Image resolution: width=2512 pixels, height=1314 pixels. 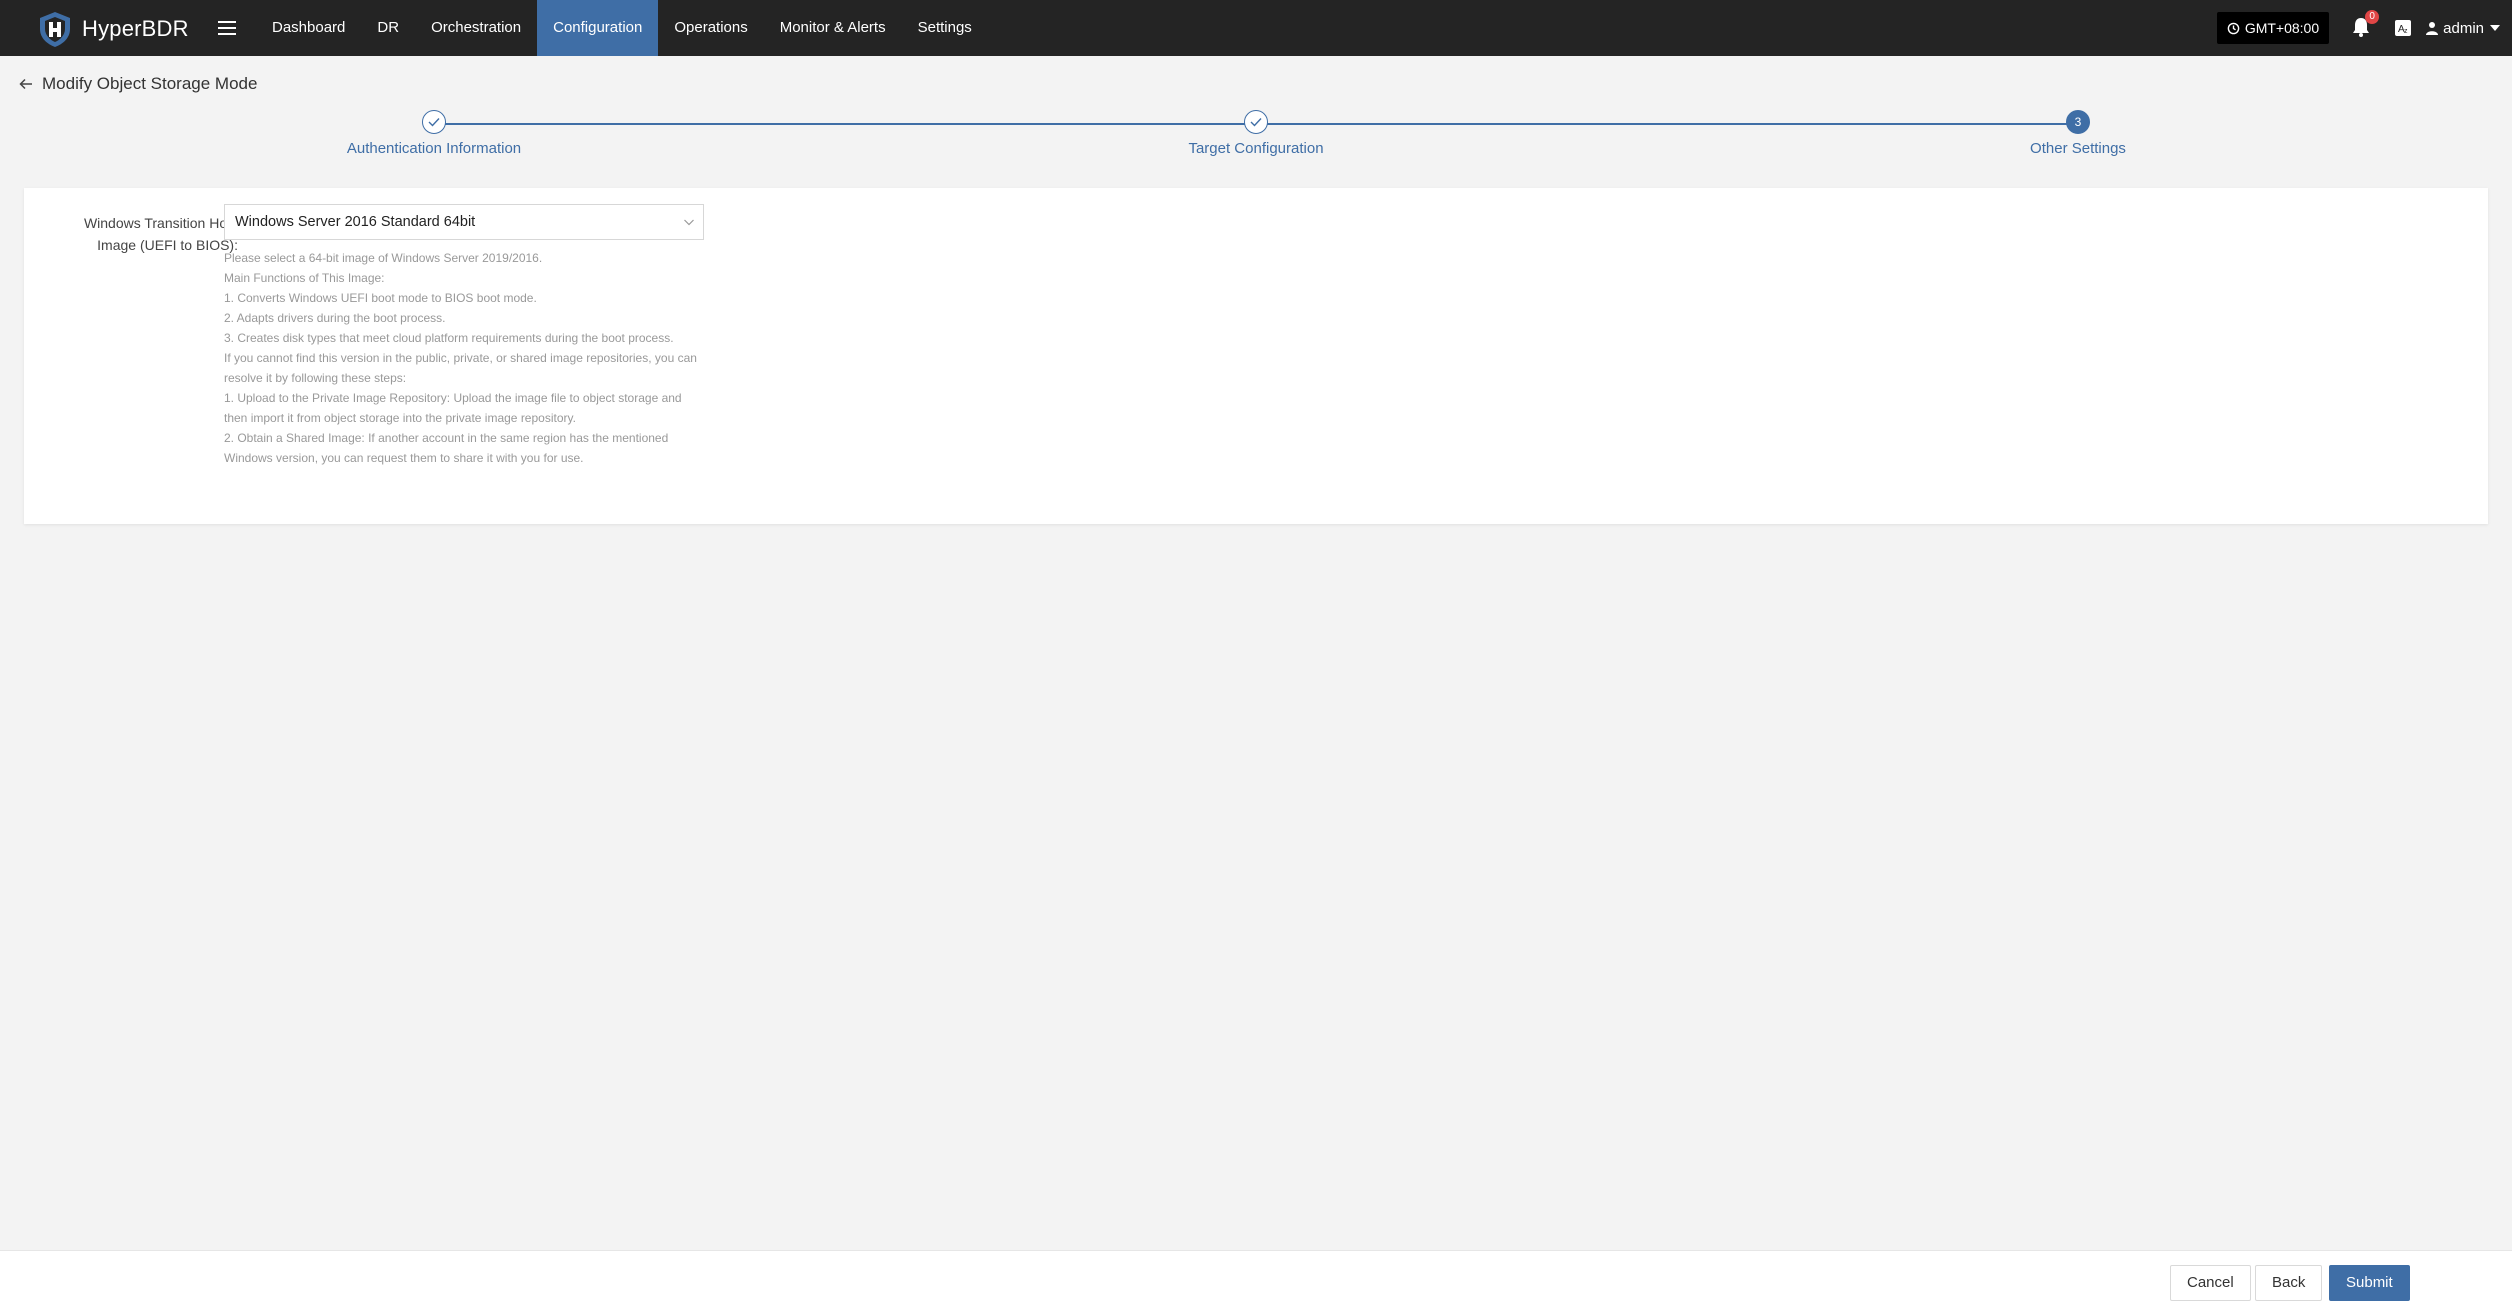 I want to click on step-label: Target Configuration, so click(x=1256, y=148).